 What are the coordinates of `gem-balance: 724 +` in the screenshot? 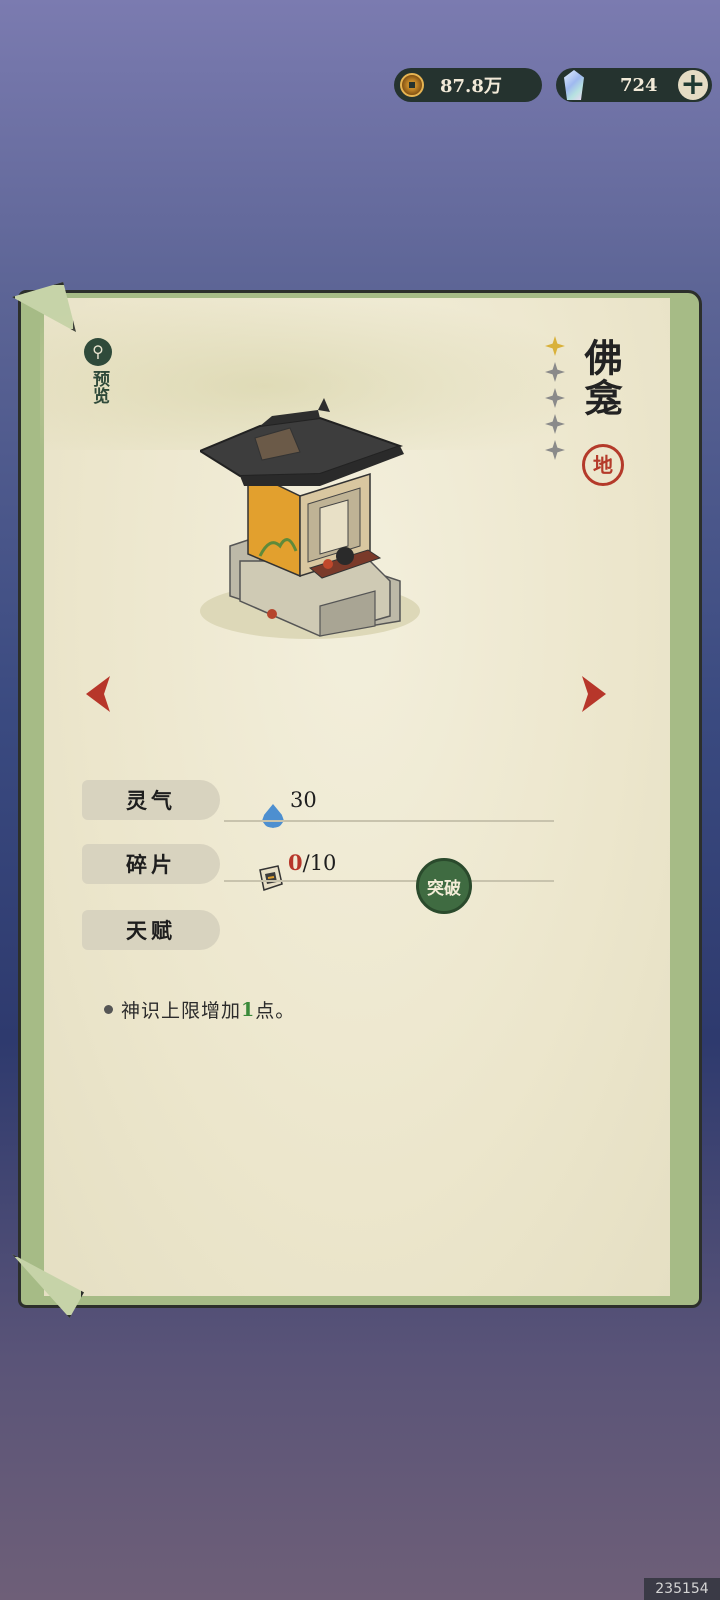 It's located at (634, 85).